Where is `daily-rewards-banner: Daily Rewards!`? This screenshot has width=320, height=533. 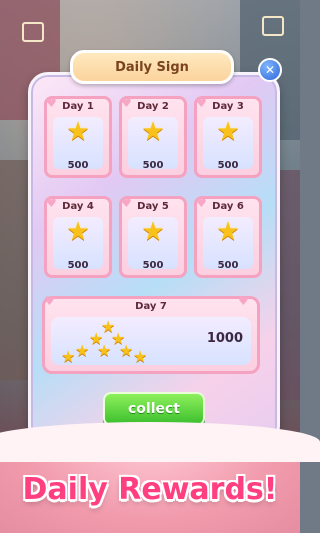
daily-rewards-banner: Daily Rewards! is located at coordinates (150, 489).